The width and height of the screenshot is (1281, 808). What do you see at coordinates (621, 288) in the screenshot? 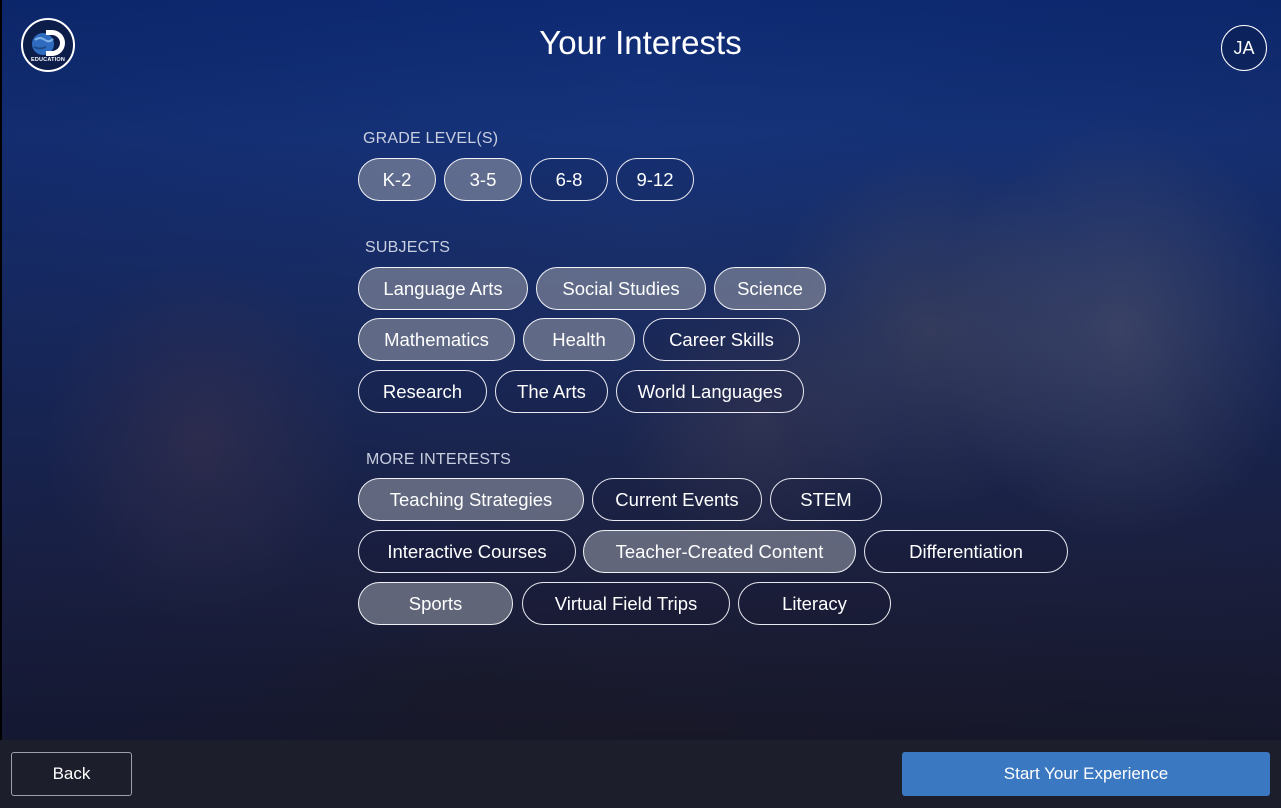
I see `subject-pill-social-studies: Social Studies` at bounding box center [621, 288].